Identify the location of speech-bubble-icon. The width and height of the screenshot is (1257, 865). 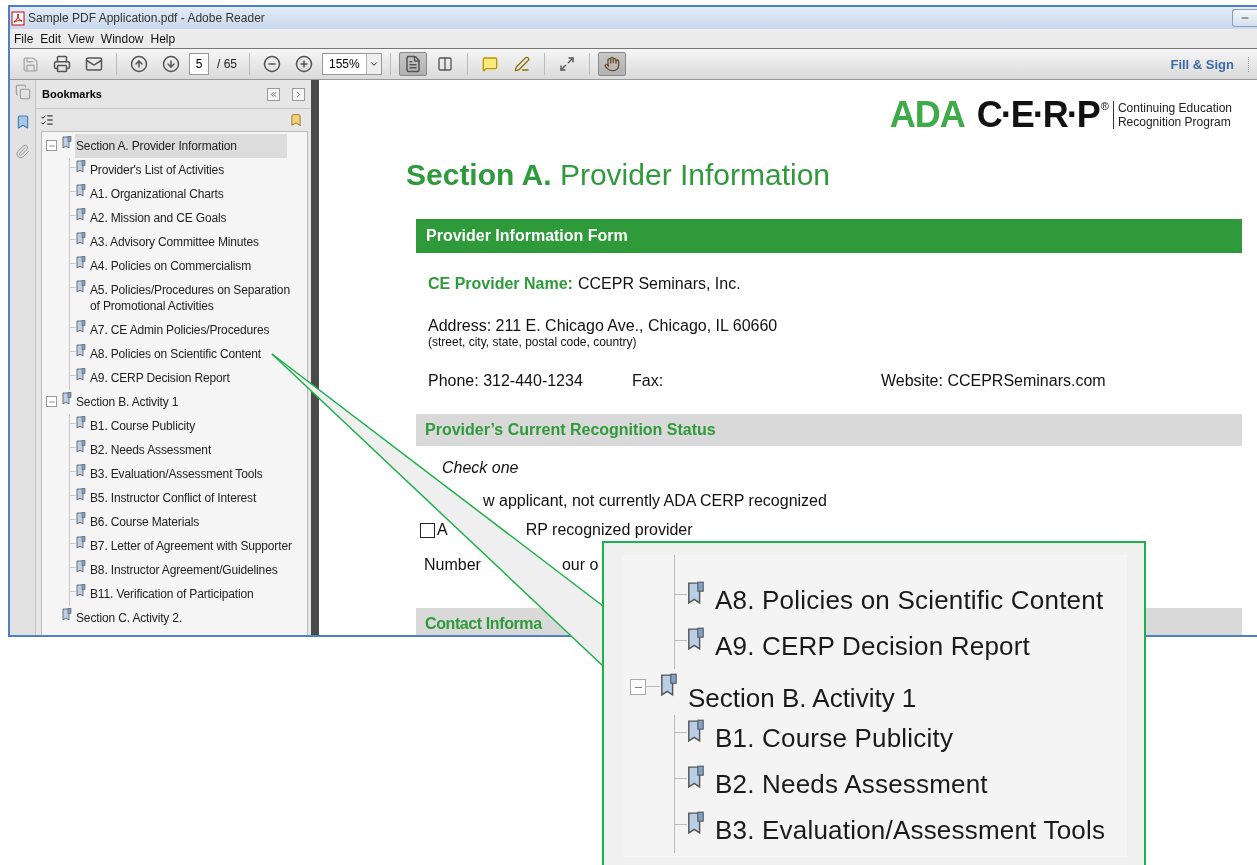
(489, 64).